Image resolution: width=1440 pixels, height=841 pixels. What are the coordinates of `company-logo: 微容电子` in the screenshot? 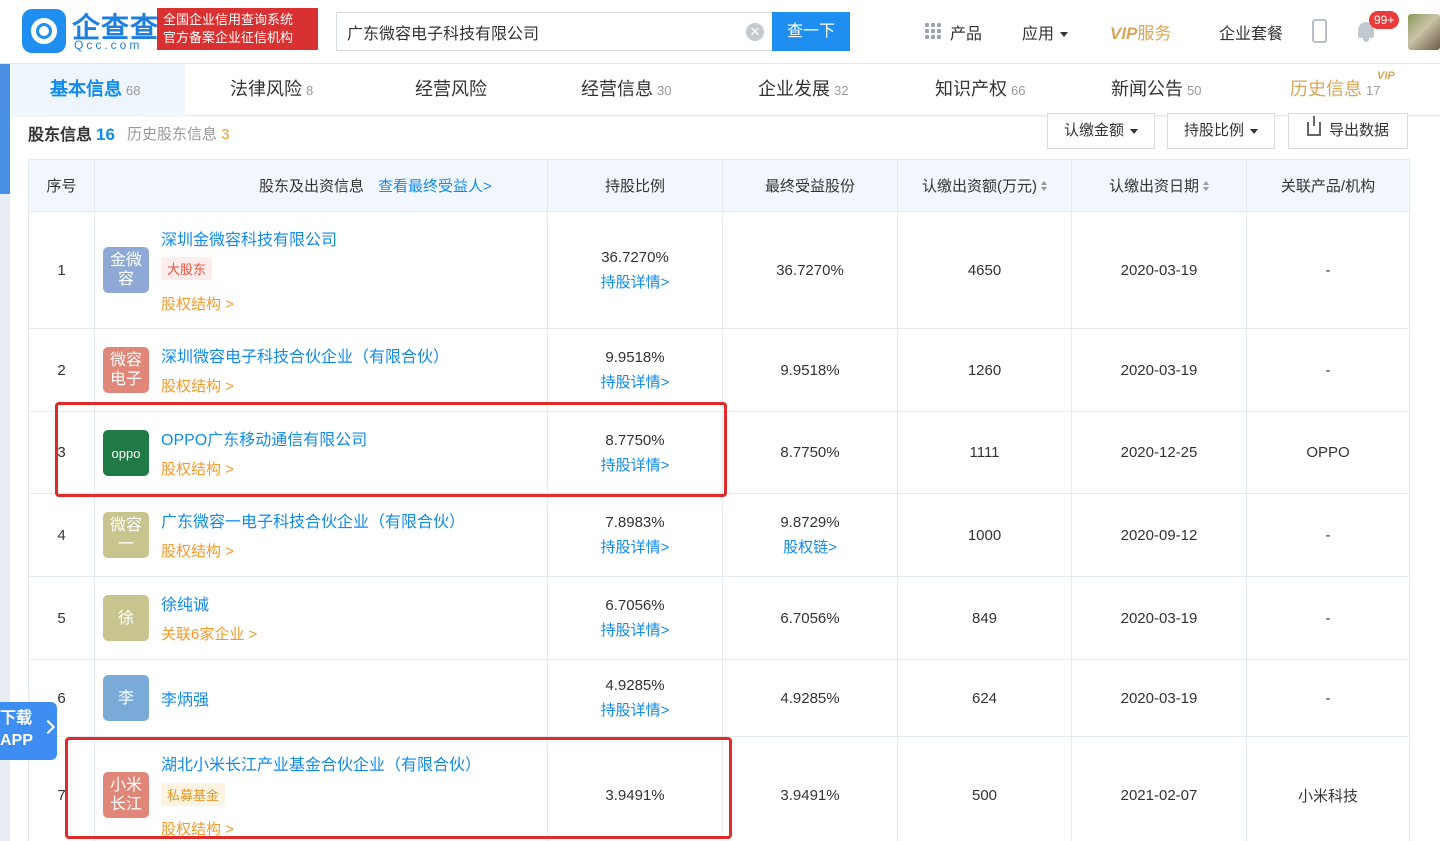 It's located at (126, 370).